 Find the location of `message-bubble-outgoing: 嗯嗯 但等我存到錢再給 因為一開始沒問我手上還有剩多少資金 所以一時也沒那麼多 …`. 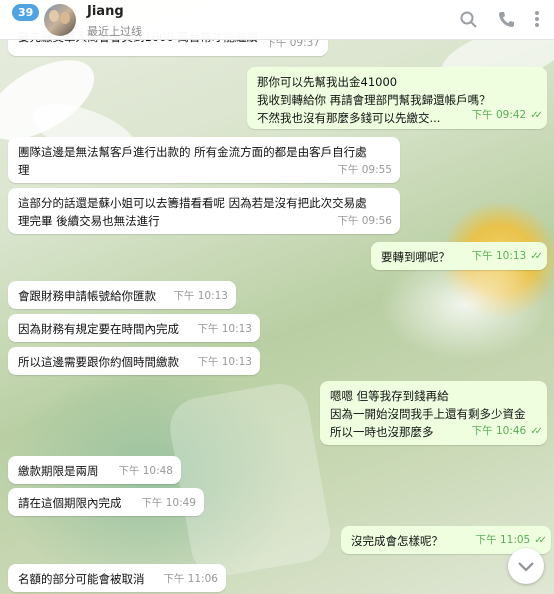

message-bubble-outgoing: 嗯嗯 但等我存到錢再給 因為一開始沒問我手上還有剩多少資金 所以一時也沒那麼多 … is located at coordinates (433, 413).